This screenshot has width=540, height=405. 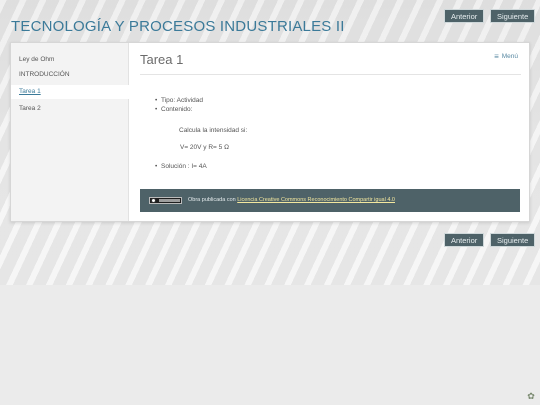 I want to click on sidebar-nav: Ley de Ohm INTRODUCCIÓN Tarea 1 Tarea 2, so click(x=70, y=132).